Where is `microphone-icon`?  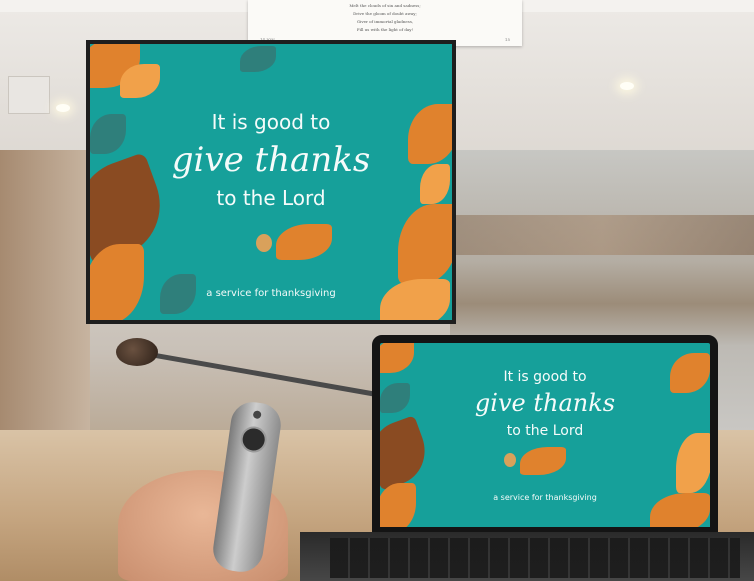 microphone-icon is located at coordinates (137, 352).